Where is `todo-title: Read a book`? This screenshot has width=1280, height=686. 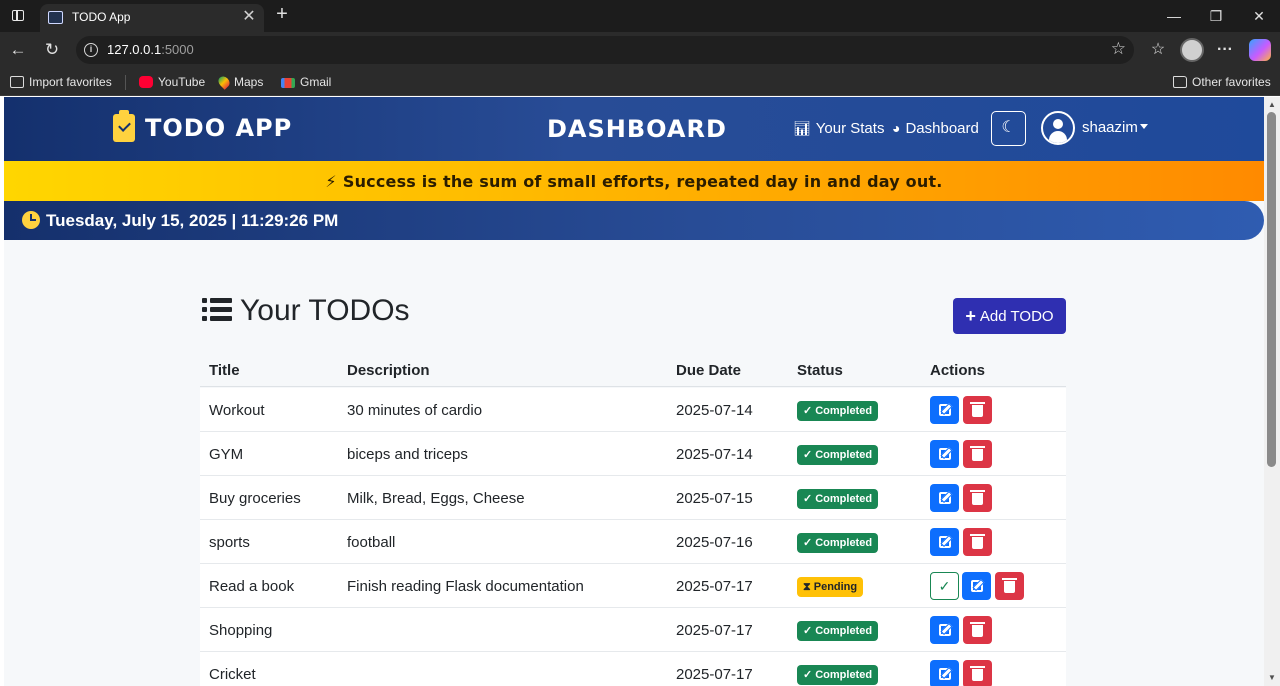 todo-title: Read a book is located at coordinates (252, 586).